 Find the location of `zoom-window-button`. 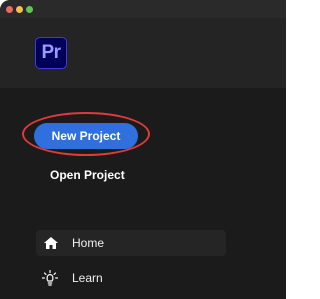

zoom-window-button is located at coordinates (29, 9).